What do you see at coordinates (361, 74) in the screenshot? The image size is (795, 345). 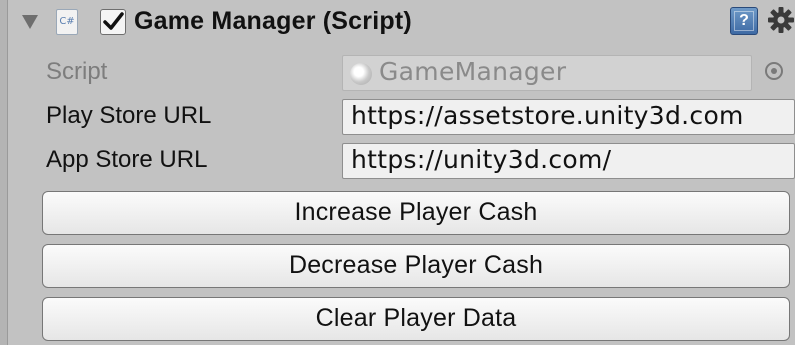 I see `script-asset-icon` at bounding box center [361, 74].